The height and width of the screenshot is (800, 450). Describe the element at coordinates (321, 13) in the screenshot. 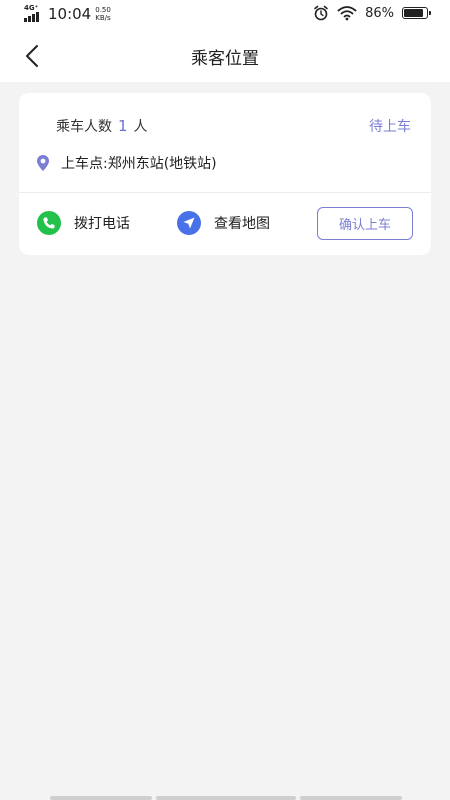

I see `alarm-icon` at that location.